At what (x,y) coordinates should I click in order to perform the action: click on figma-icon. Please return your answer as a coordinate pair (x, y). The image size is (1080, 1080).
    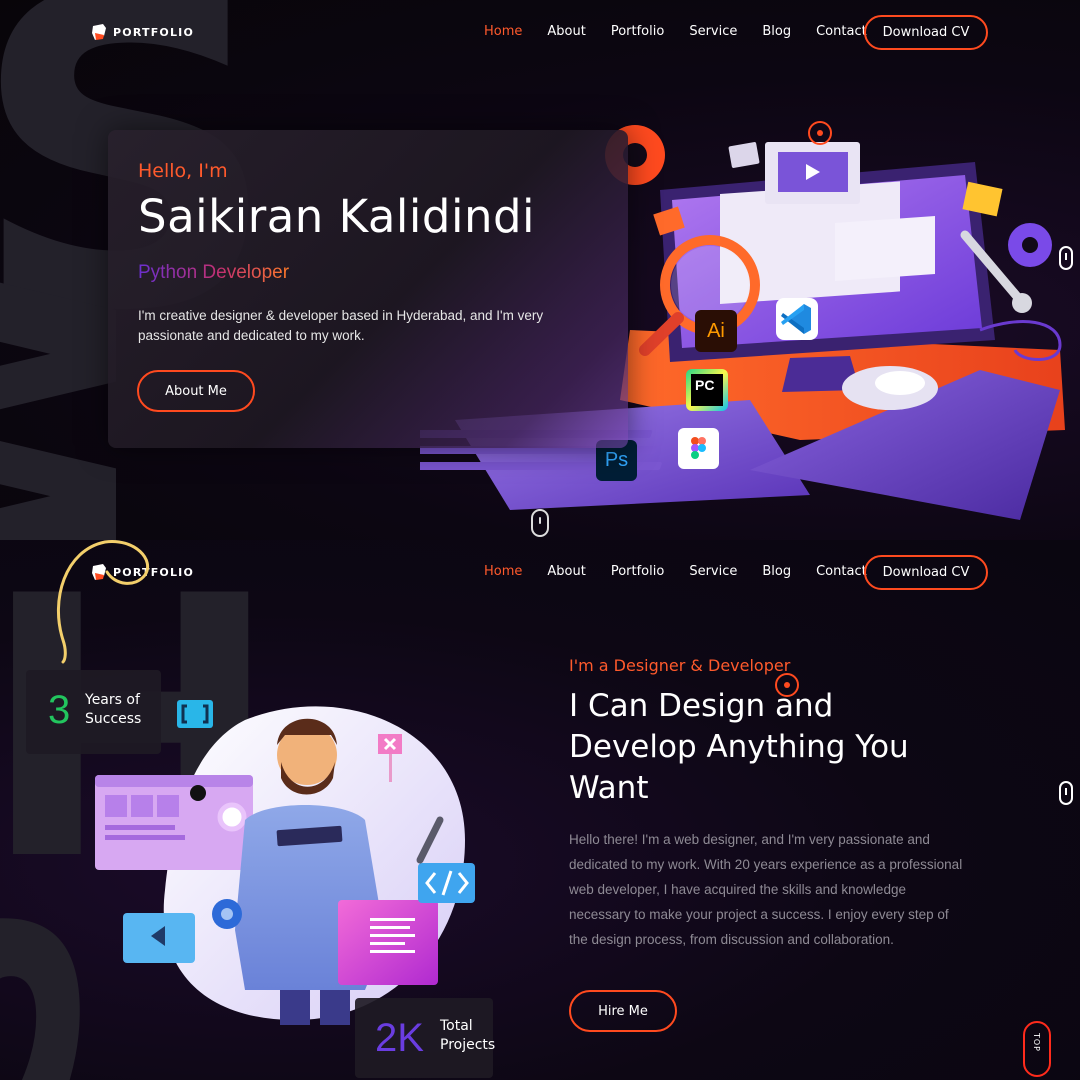
    Looking at the image, I should click on (698, 448).